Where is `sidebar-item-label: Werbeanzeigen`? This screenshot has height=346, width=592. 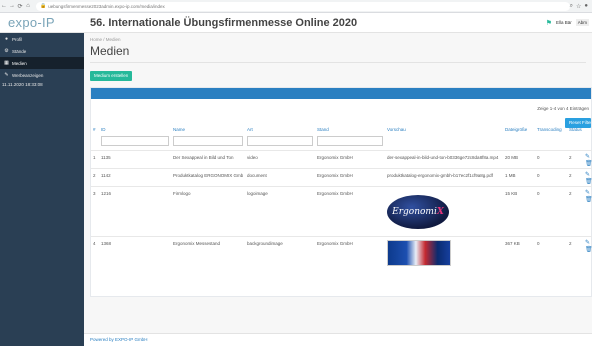 sidebar-item-label: Werbeanzeigen is located at coordinates (28, 75).